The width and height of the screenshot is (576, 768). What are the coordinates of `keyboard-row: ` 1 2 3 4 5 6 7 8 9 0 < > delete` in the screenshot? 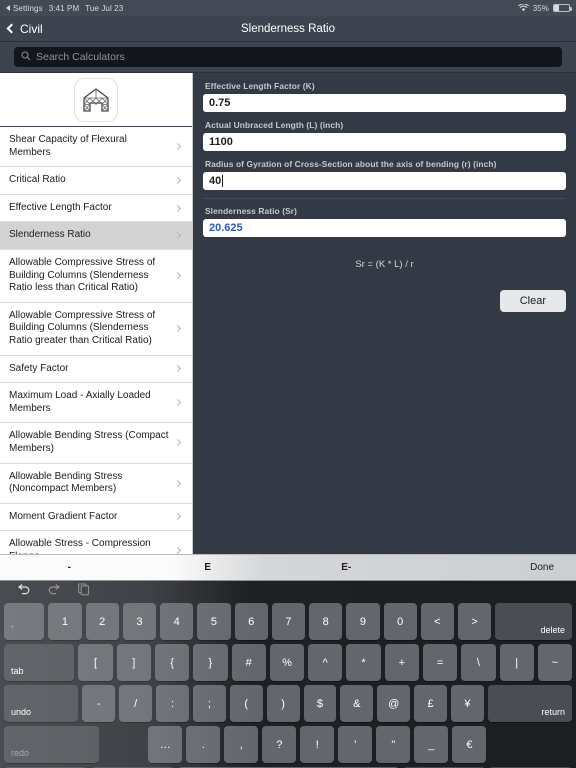 It's located at (288, 621).